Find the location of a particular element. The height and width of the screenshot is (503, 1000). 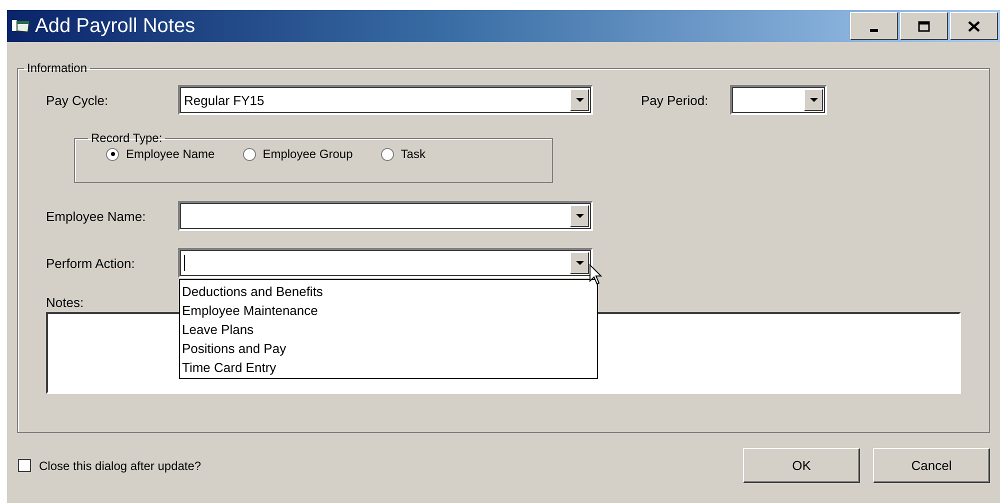

field-label: Notes: is located at coordinates (65, 302).